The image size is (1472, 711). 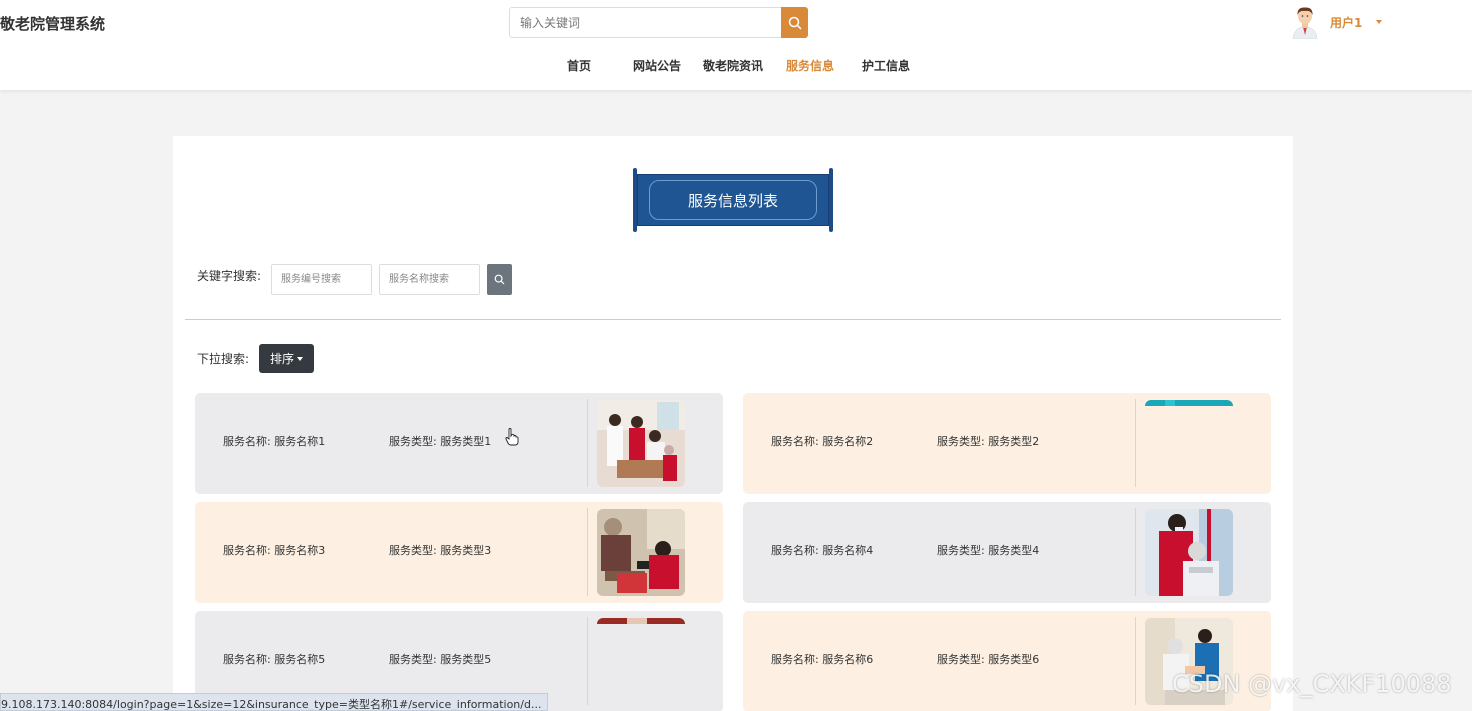 What do you see at coordinates (440, 550) in the screenshot?
I see `service-type: 服务类型: 服务类型3` at bounding box center [440, 550].